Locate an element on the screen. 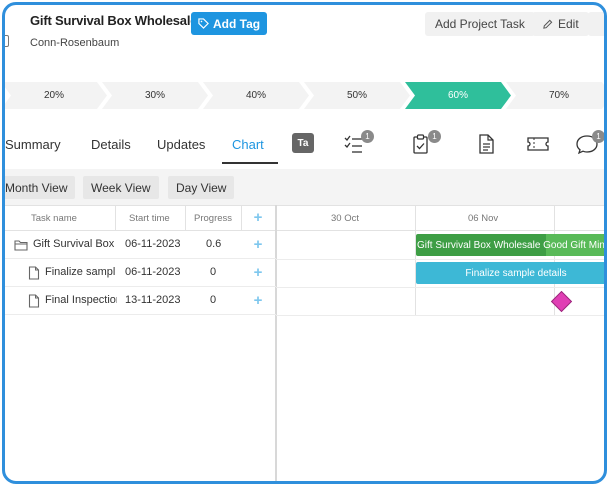 The width and height of the screenshot is (609, 486). add-project-task-label: Add Project Task is located at coordinates (480, 24).